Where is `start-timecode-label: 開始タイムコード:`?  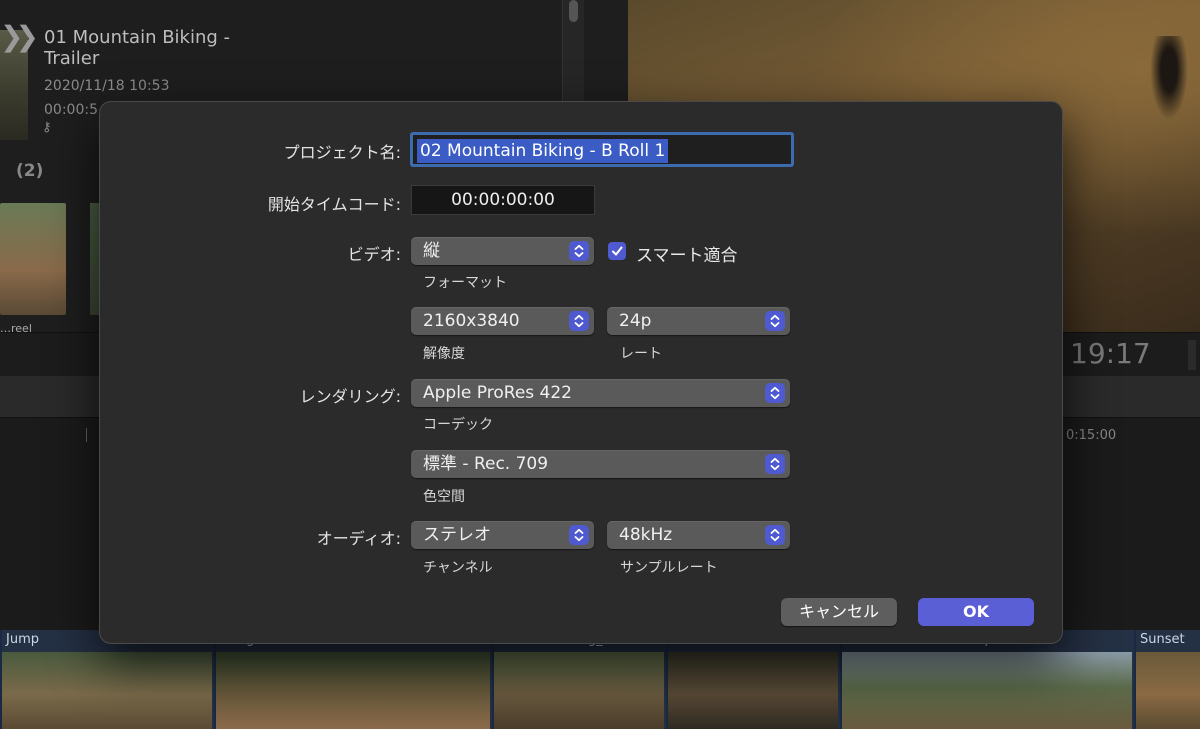
start-timecode-label: 開始タイムコード: is located at coordinates (334, 204).